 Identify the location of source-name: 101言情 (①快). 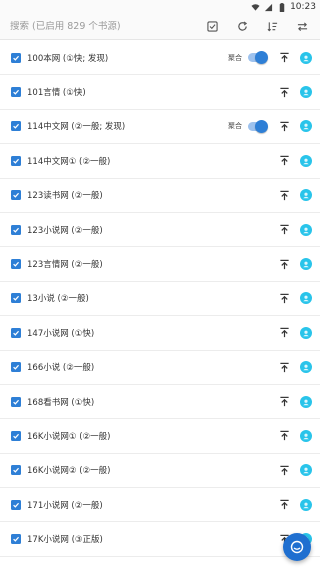
(56, 93).